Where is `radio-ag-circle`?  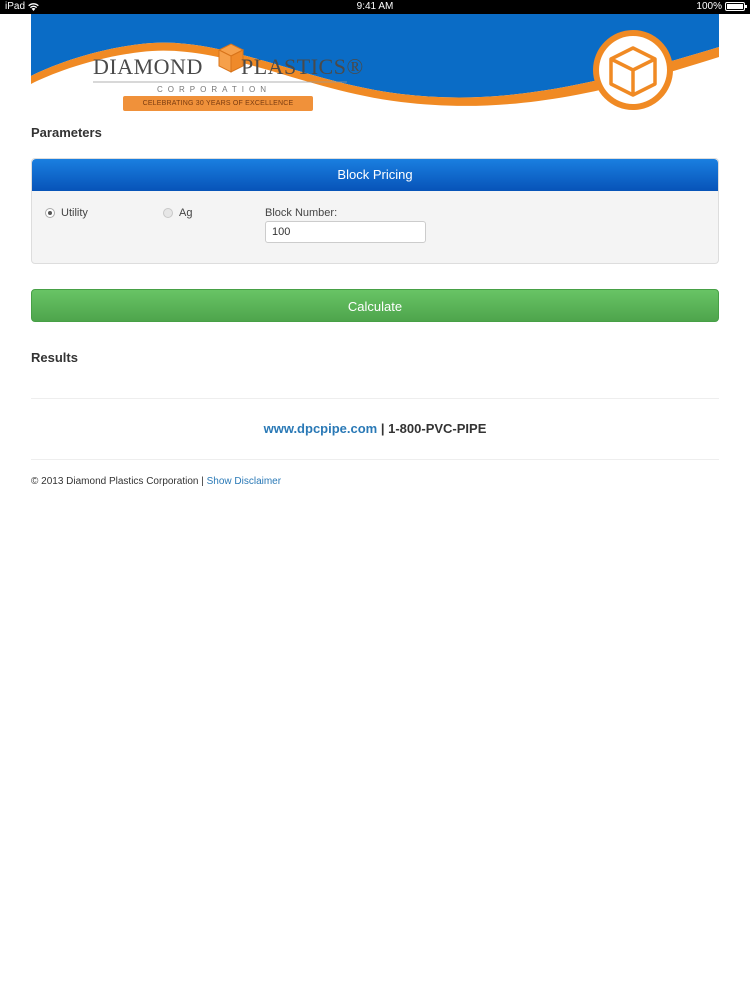
radio-ag-circle is located at coordinates (168, 213).